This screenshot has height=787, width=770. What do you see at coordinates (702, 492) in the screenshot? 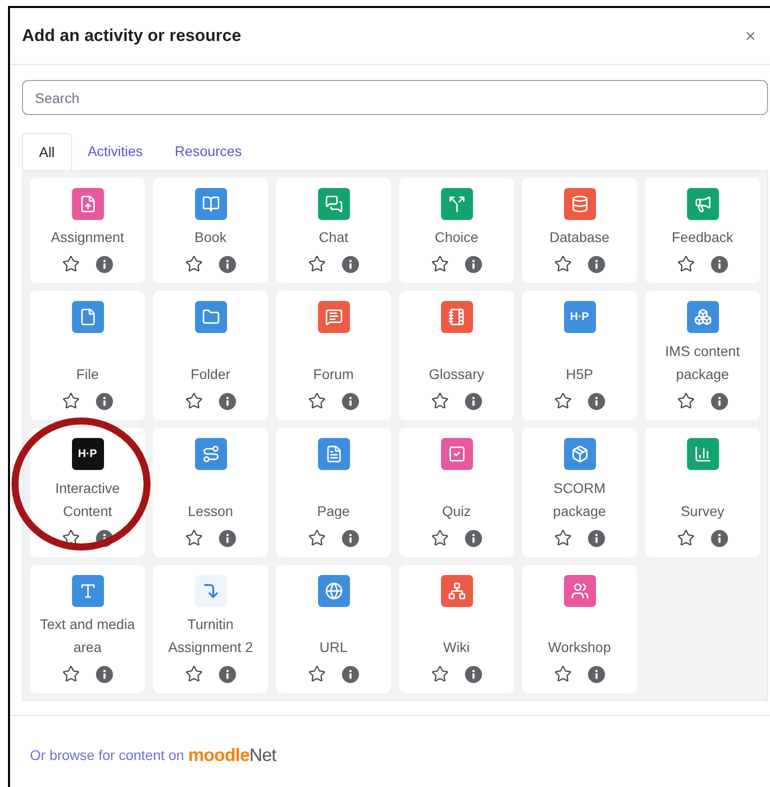
I see `activity-card: Survey` at bounding box center [702, 492].